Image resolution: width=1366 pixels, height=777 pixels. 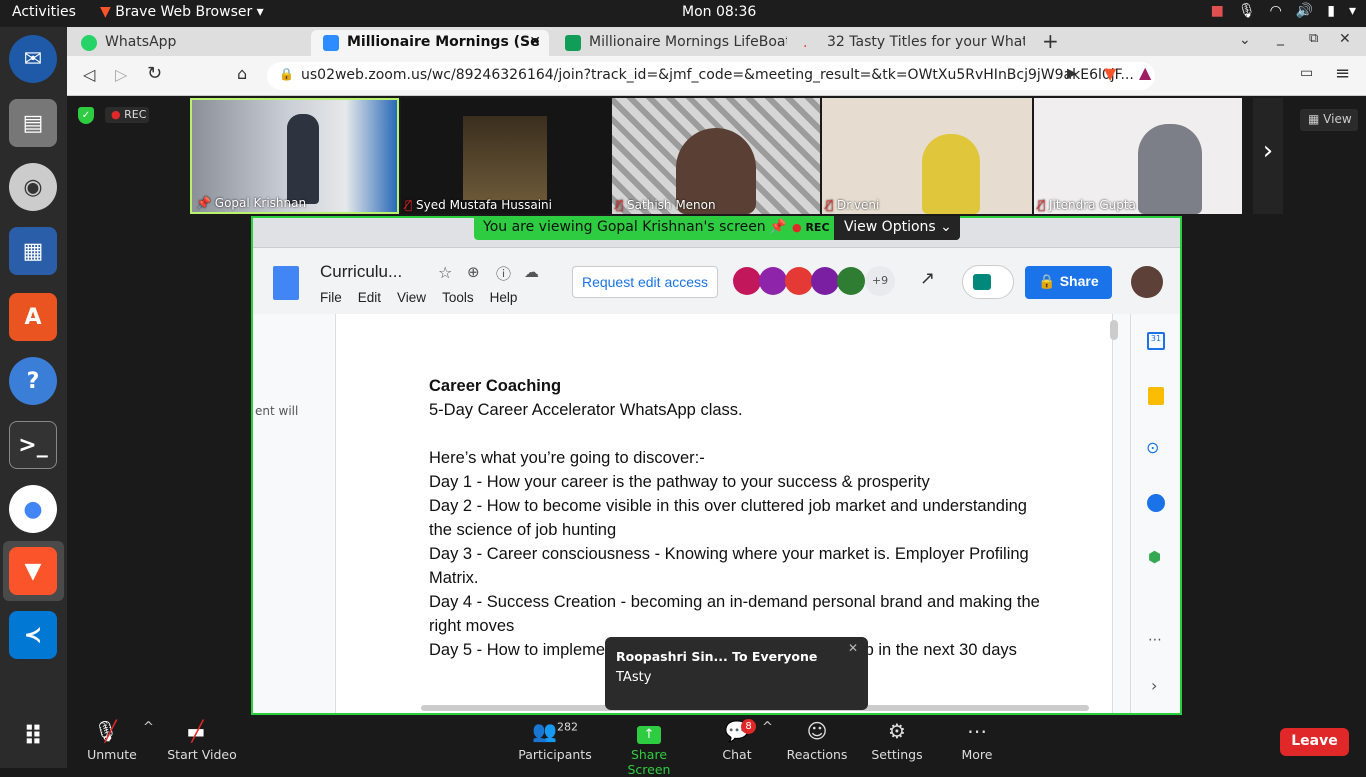 What do you see at coordinates (1345, 39) in the screenshot?
I see `close-window-icon: ✕` at bounding box center [1345, 39].